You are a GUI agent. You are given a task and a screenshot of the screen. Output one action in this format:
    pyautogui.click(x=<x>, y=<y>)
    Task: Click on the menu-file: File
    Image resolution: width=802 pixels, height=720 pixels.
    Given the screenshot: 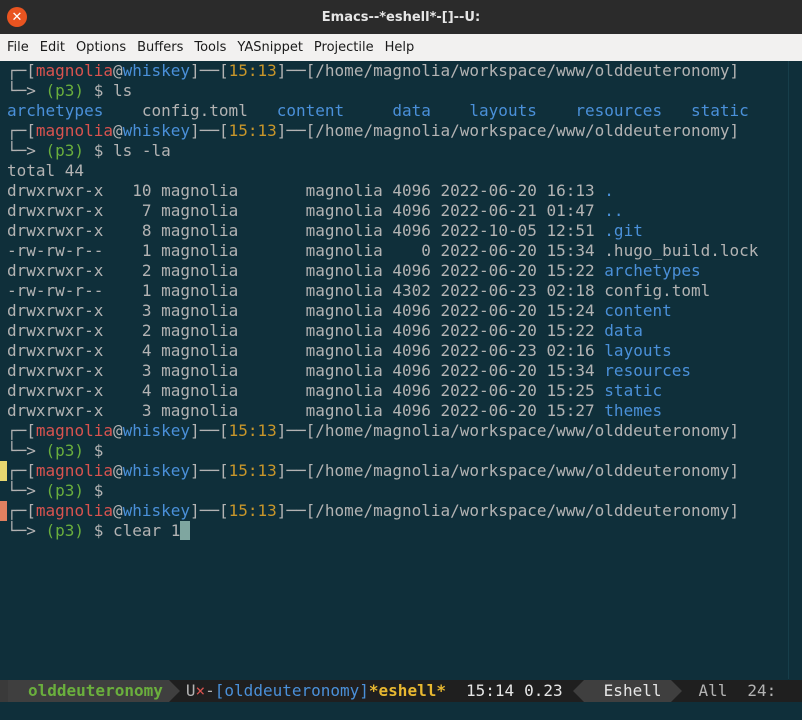 What is the action you would take?
    pyautogui.click(x=18, y=47)
    